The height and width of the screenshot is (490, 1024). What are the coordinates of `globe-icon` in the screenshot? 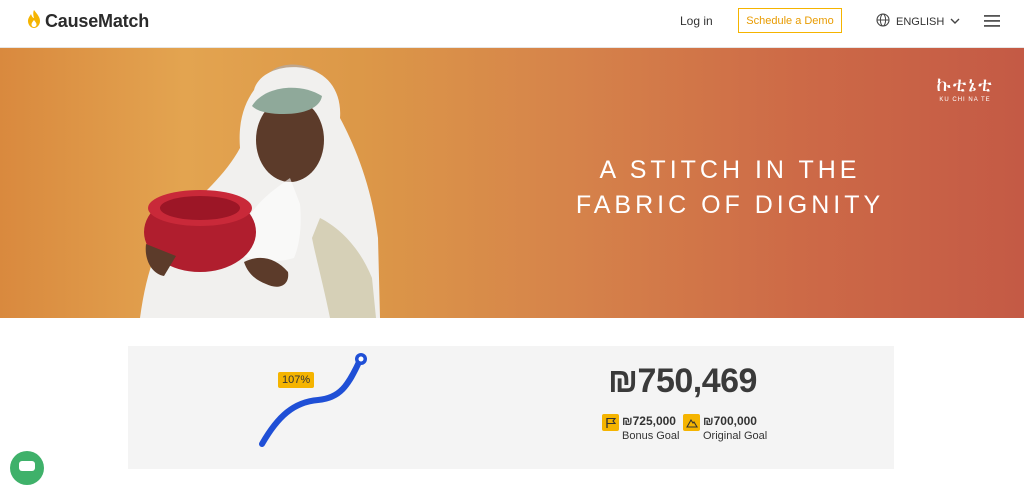 It's located at (883, 21).